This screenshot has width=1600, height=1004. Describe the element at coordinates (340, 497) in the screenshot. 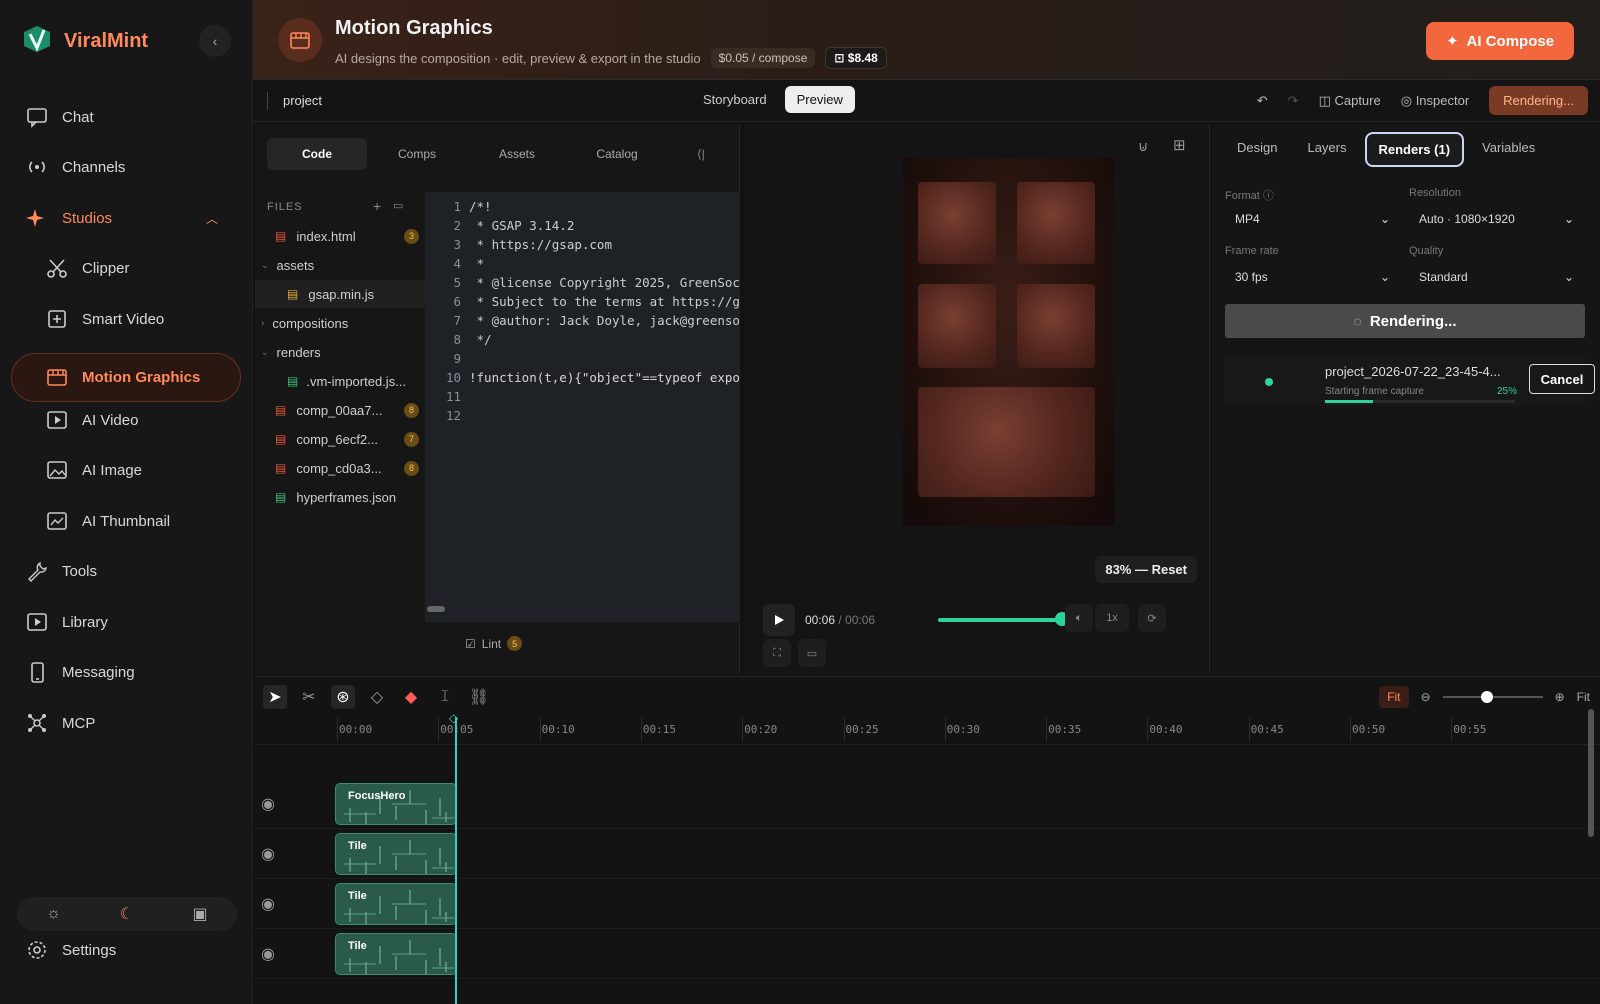

I see `file-row: ▤ hyperframes.json` at that location.